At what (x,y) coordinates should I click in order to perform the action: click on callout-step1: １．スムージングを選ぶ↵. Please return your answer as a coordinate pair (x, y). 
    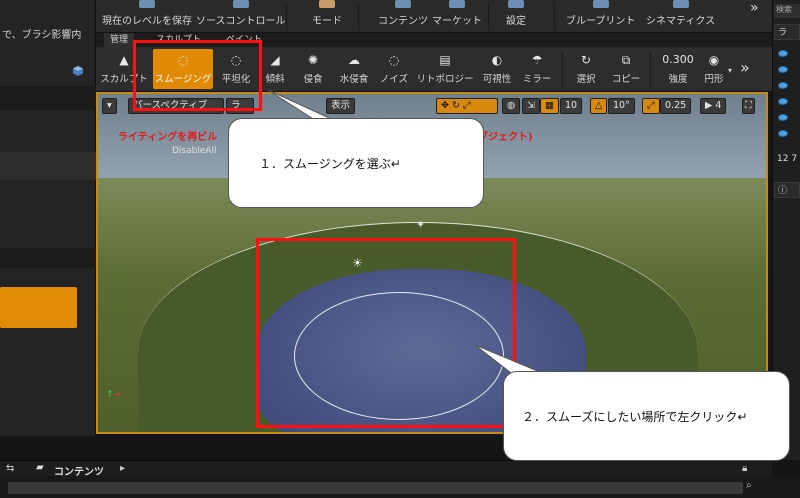
    Looking at the image, I should click on (356, 163).